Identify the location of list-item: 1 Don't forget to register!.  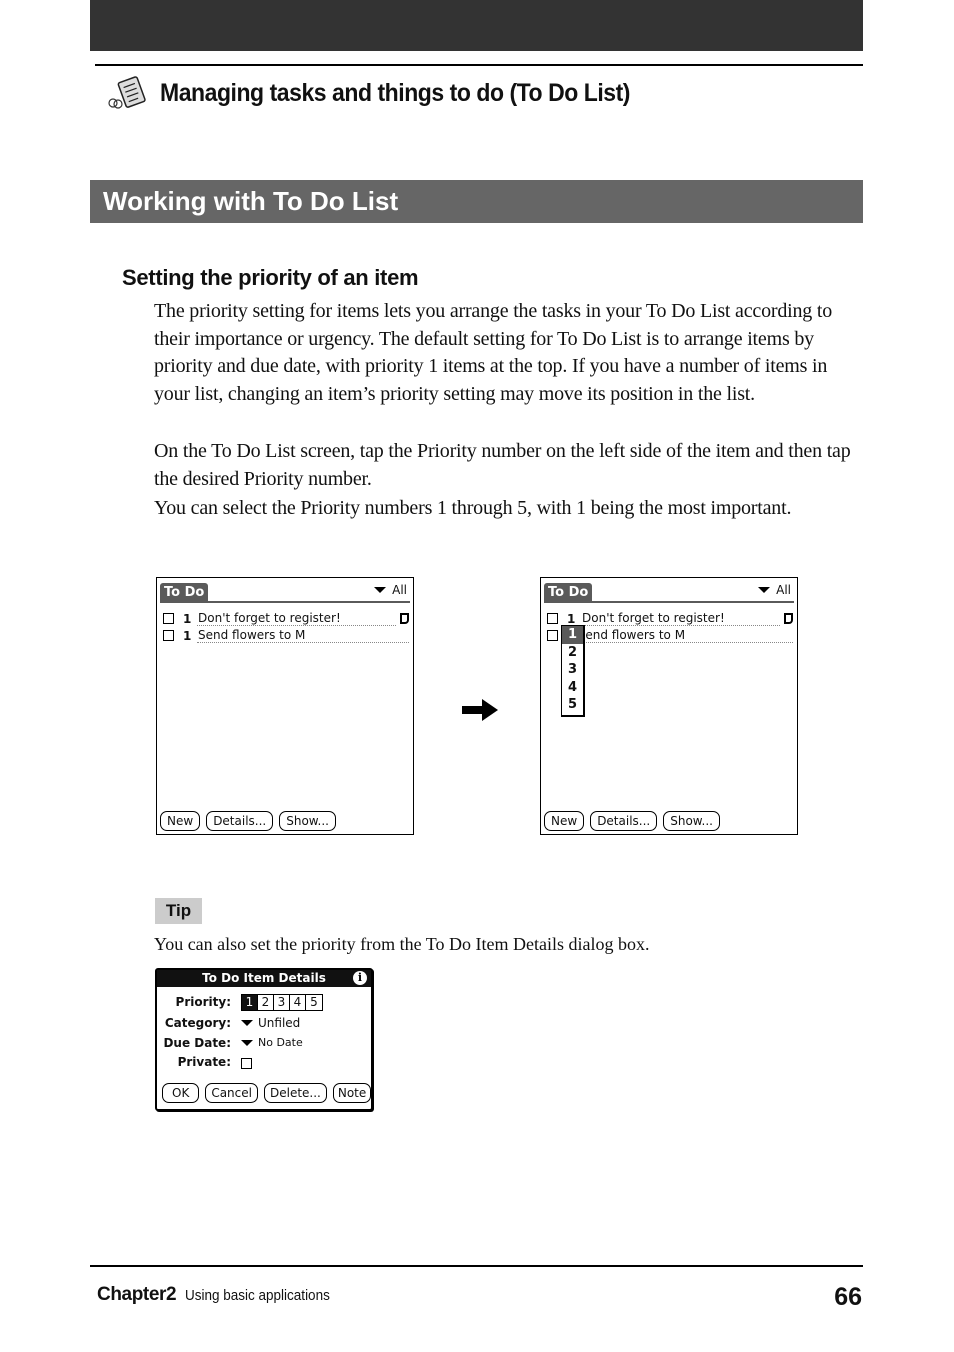
(286, 618).